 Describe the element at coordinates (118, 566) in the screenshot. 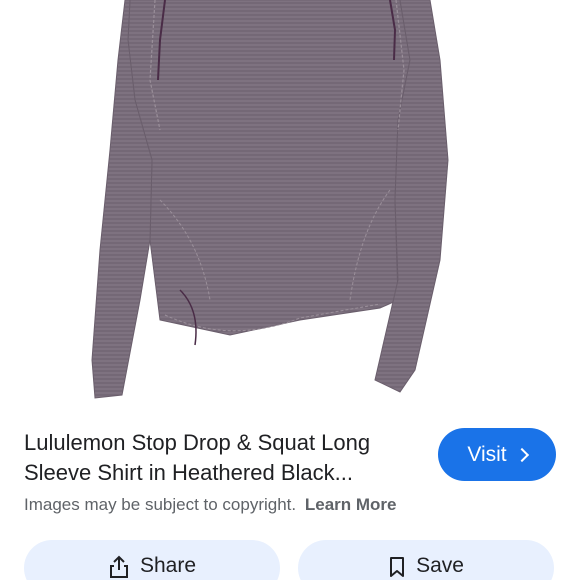

I see `share-icon` at that location.